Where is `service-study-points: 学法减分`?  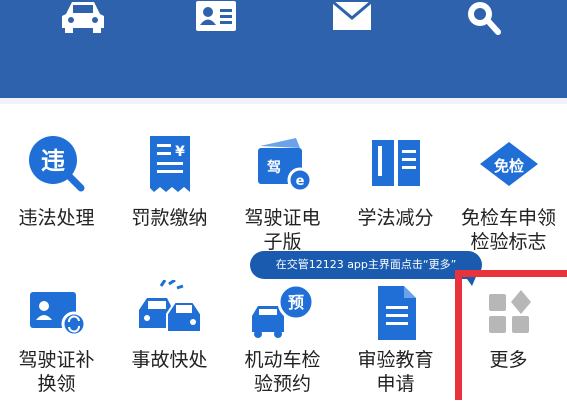 service-study-points: 学法减分 is located at coordinates (395, 178).